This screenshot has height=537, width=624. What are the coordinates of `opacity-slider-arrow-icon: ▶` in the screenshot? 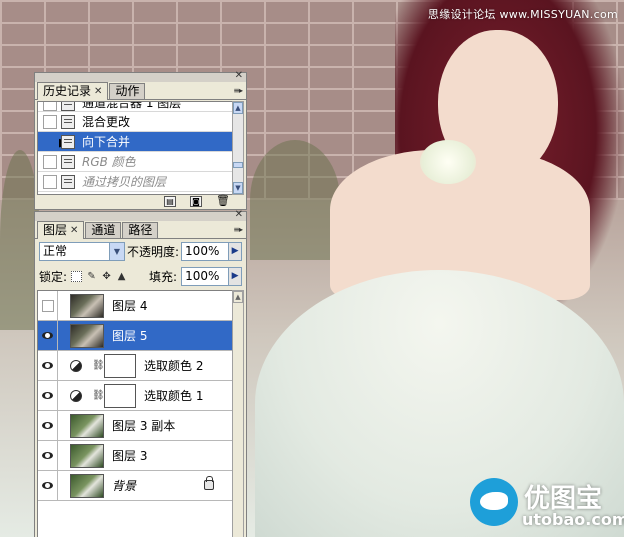 It's located at (236, 251).